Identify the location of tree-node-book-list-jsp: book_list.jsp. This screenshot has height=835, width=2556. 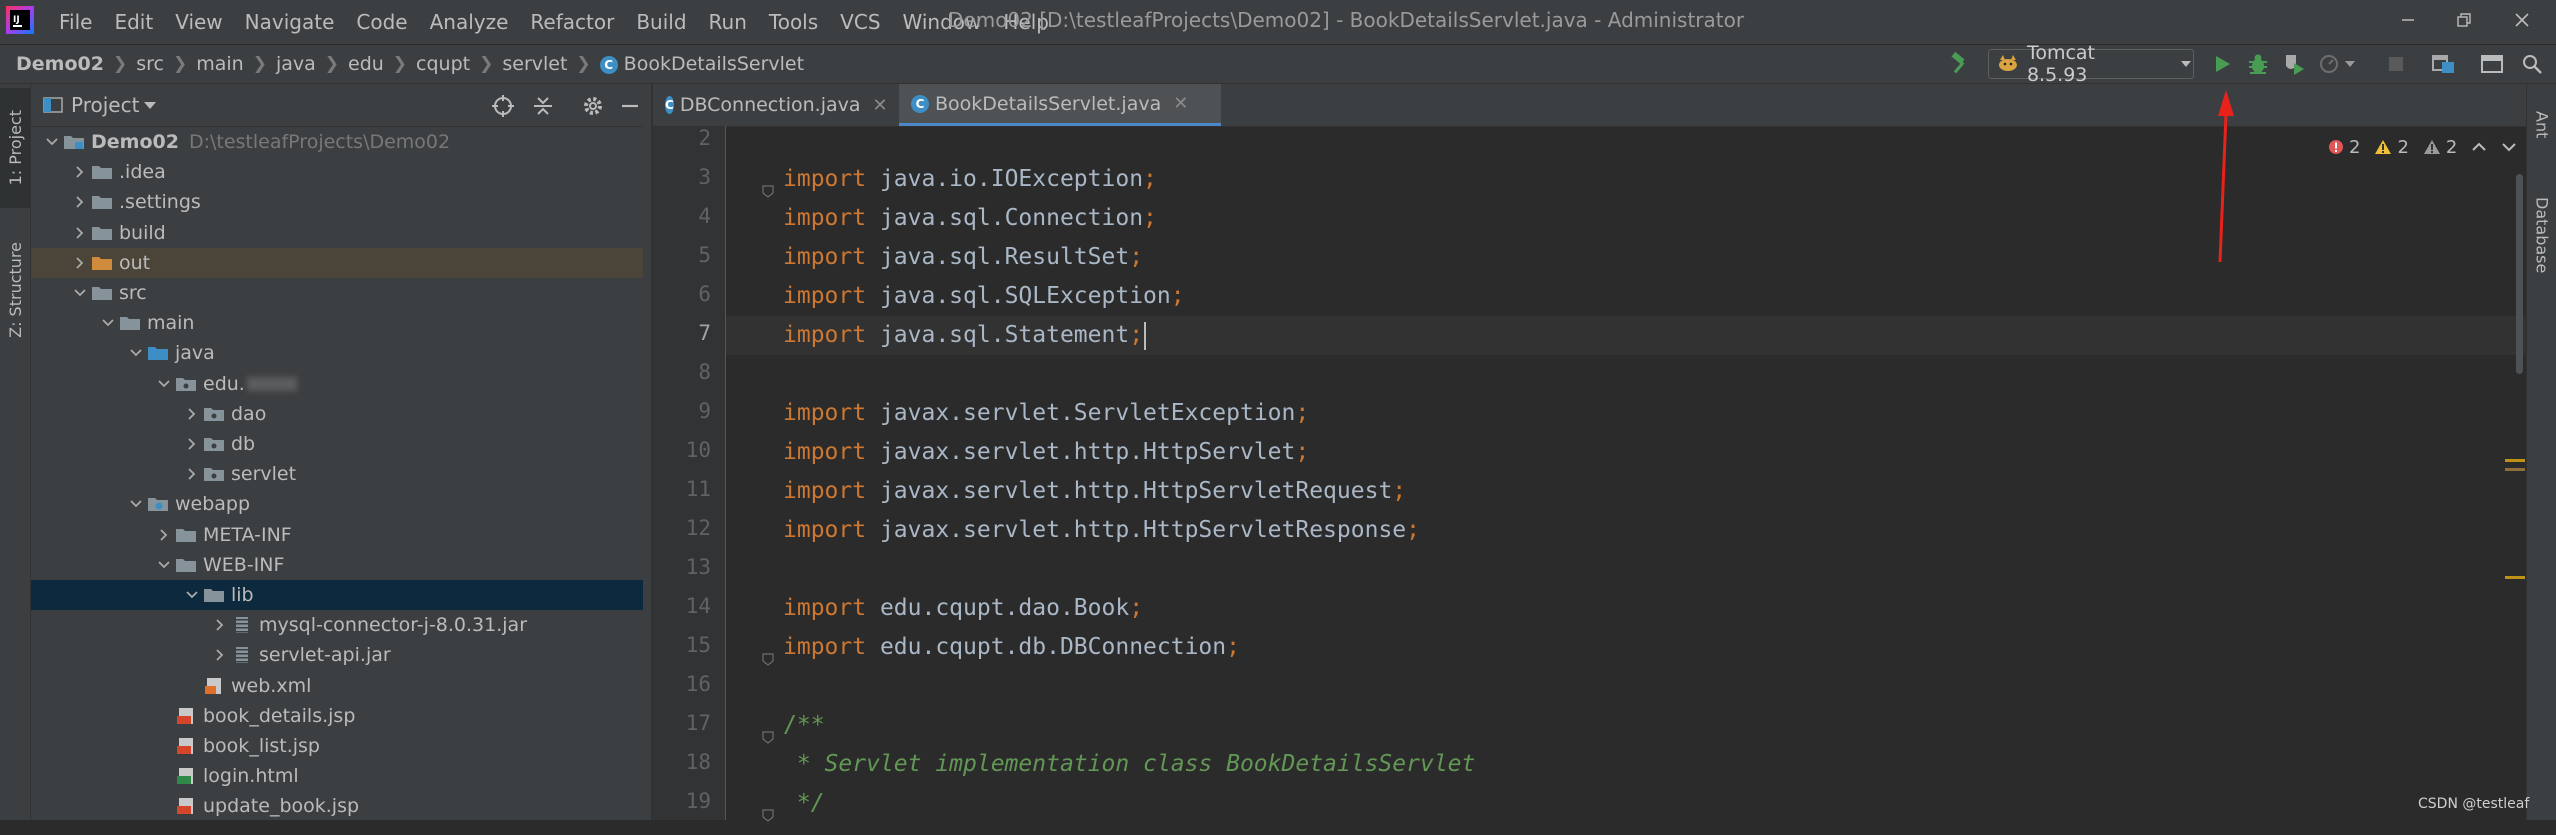
(341, 746).